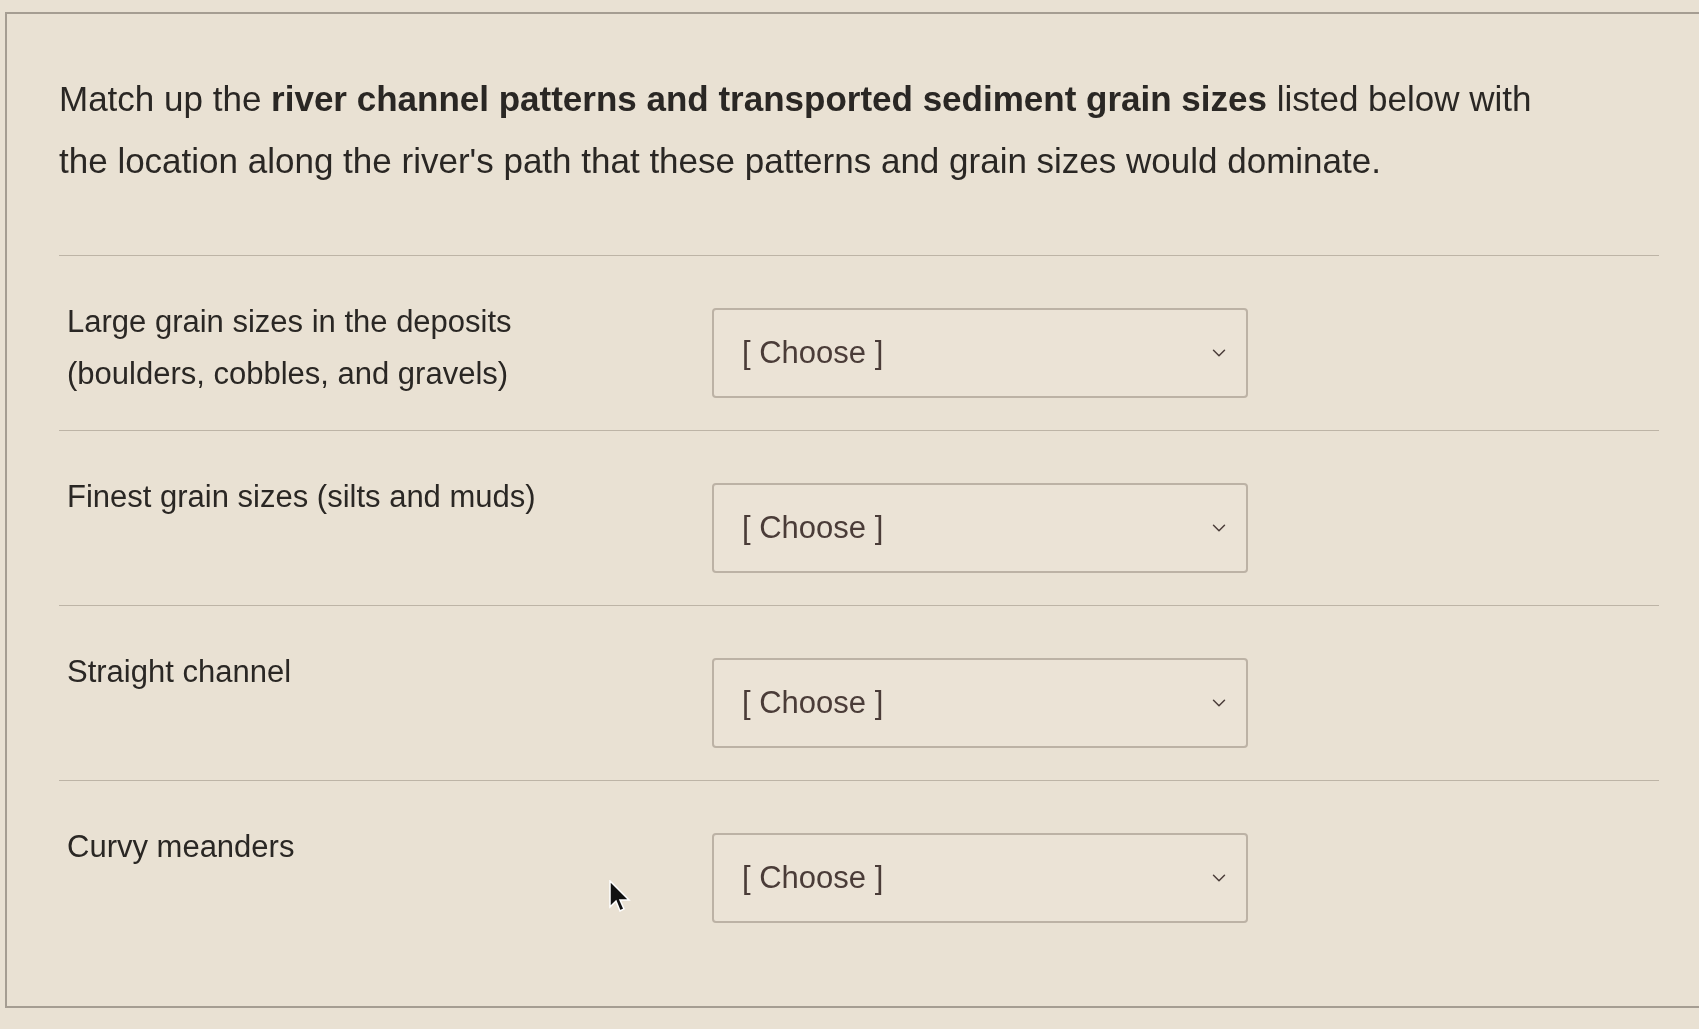 This screenshot has height=1029, width=1699. I want to click on match-label: Finest grain sizes (silts and muds), so click(302, 497).